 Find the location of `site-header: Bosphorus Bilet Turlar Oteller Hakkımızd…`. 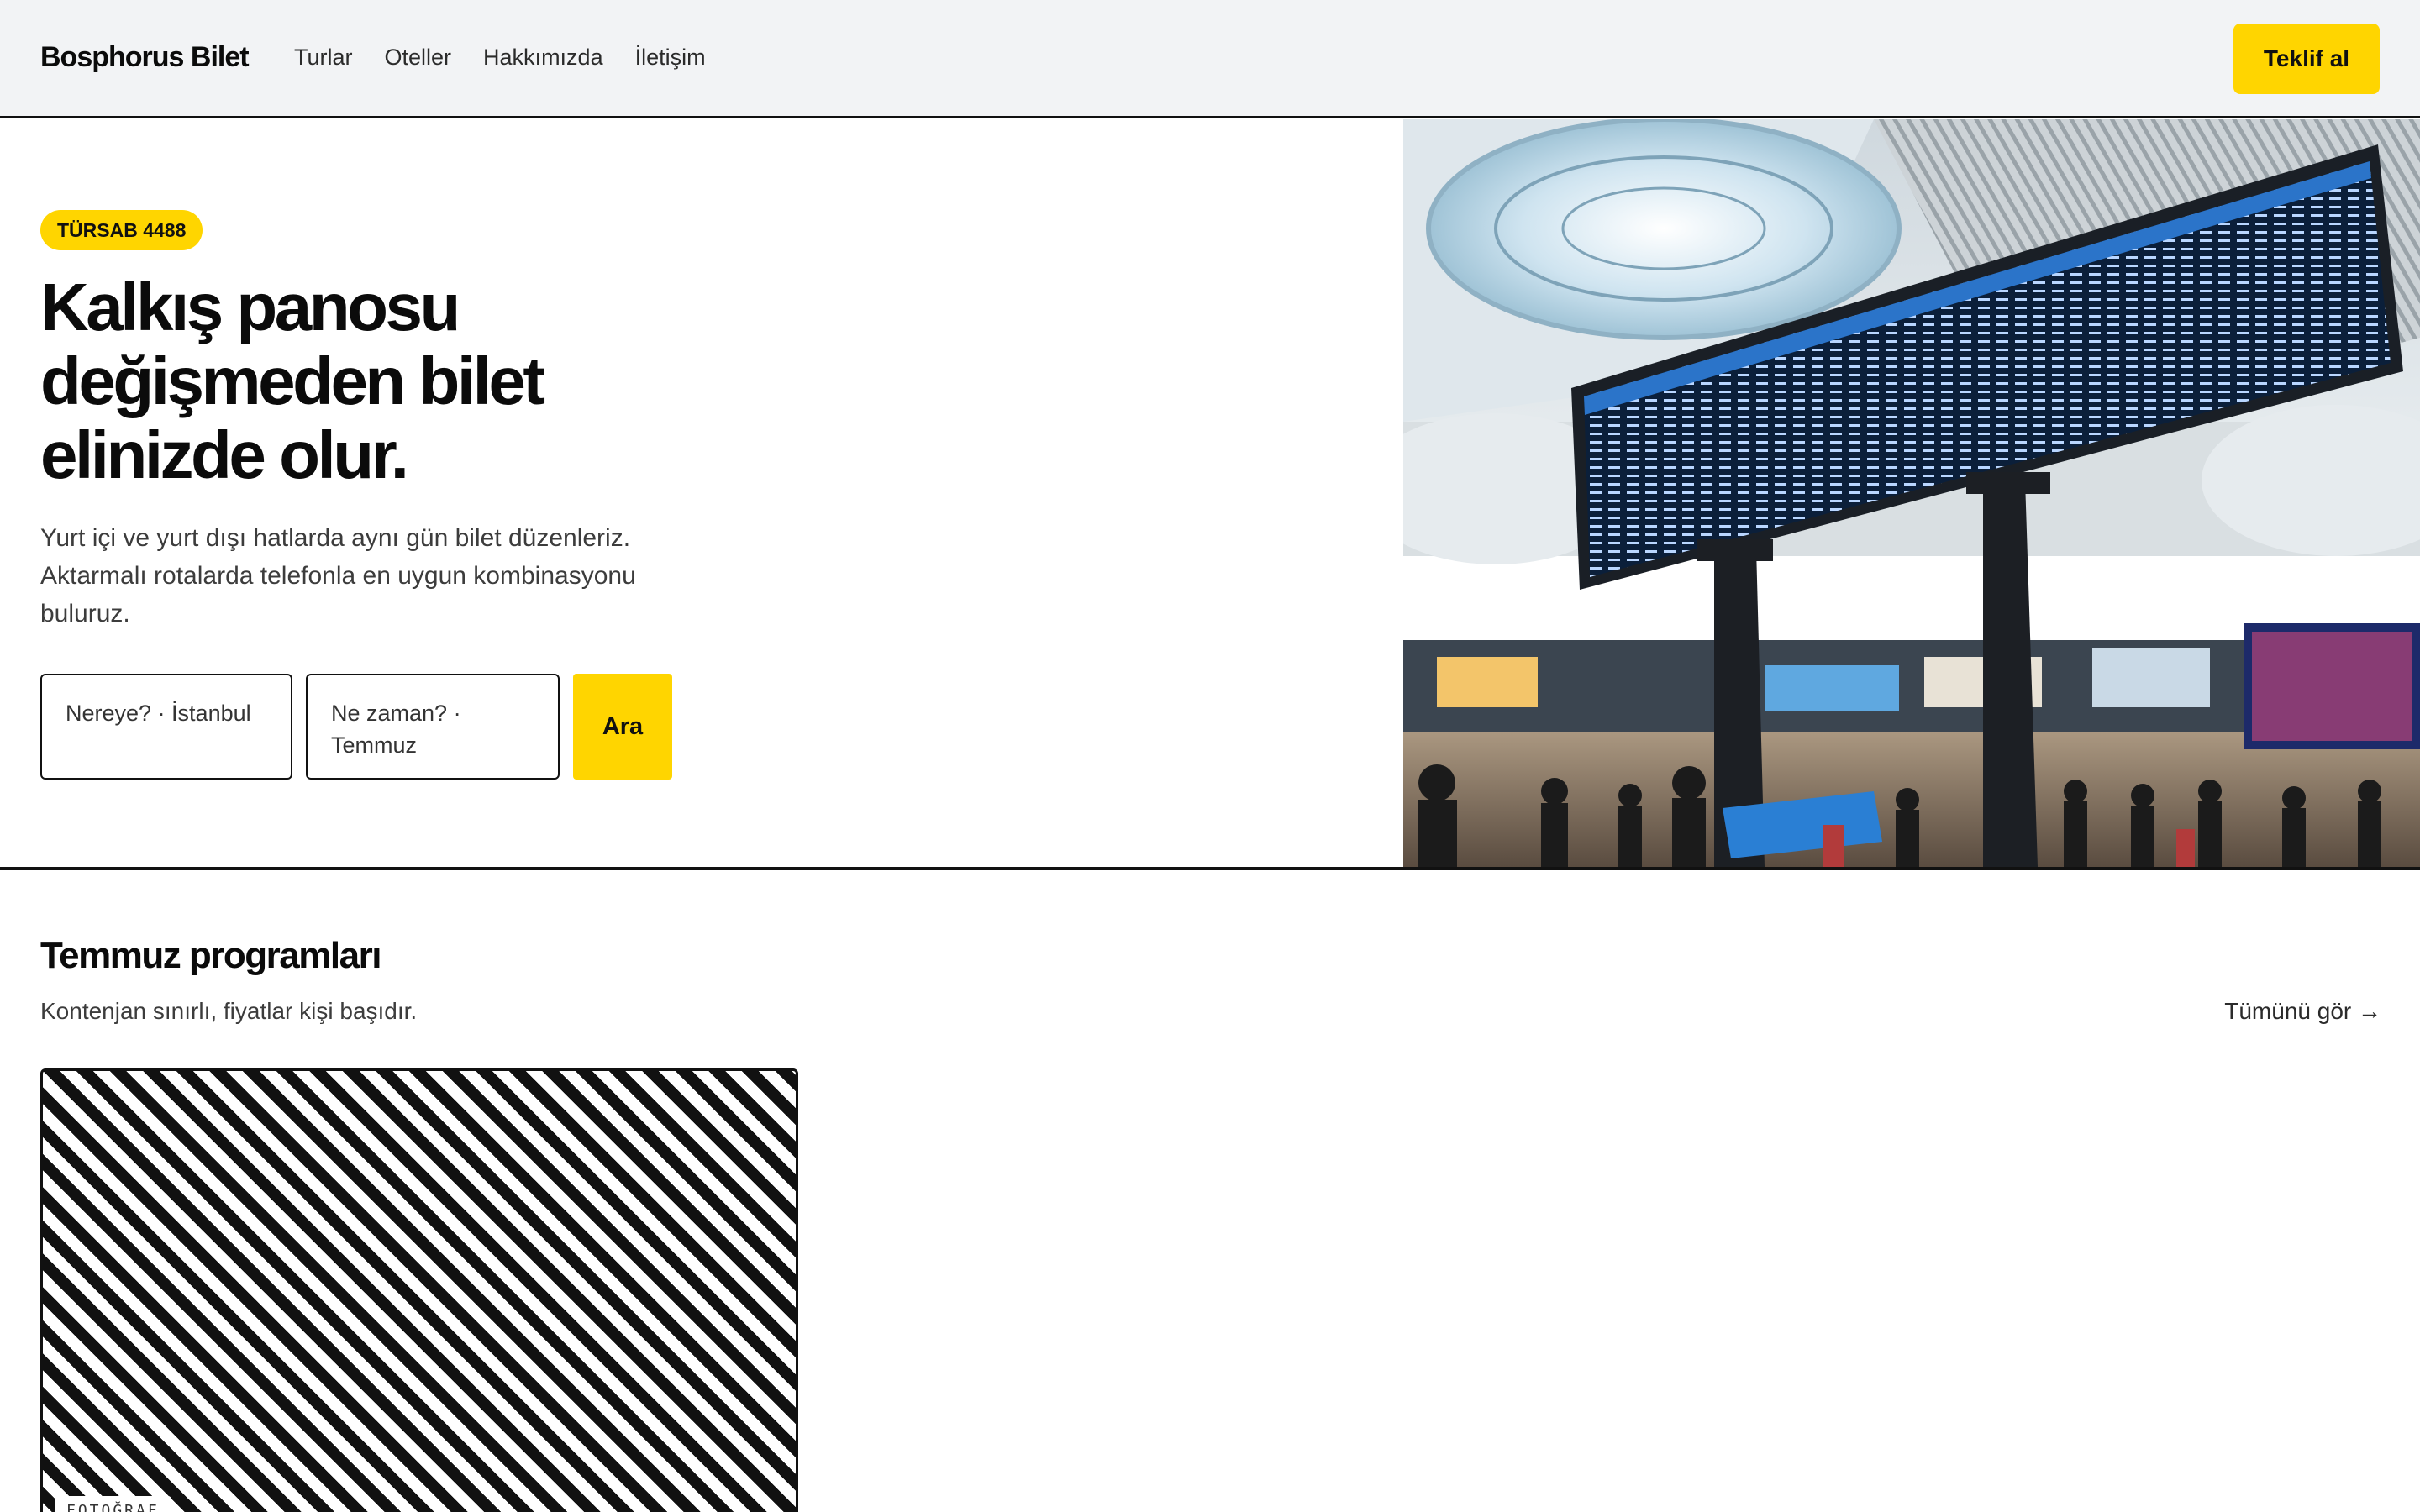

site-header: Bosphorus Bilet Turlar Oteller Hakkımızd… is located at coordinates (1210, 59).